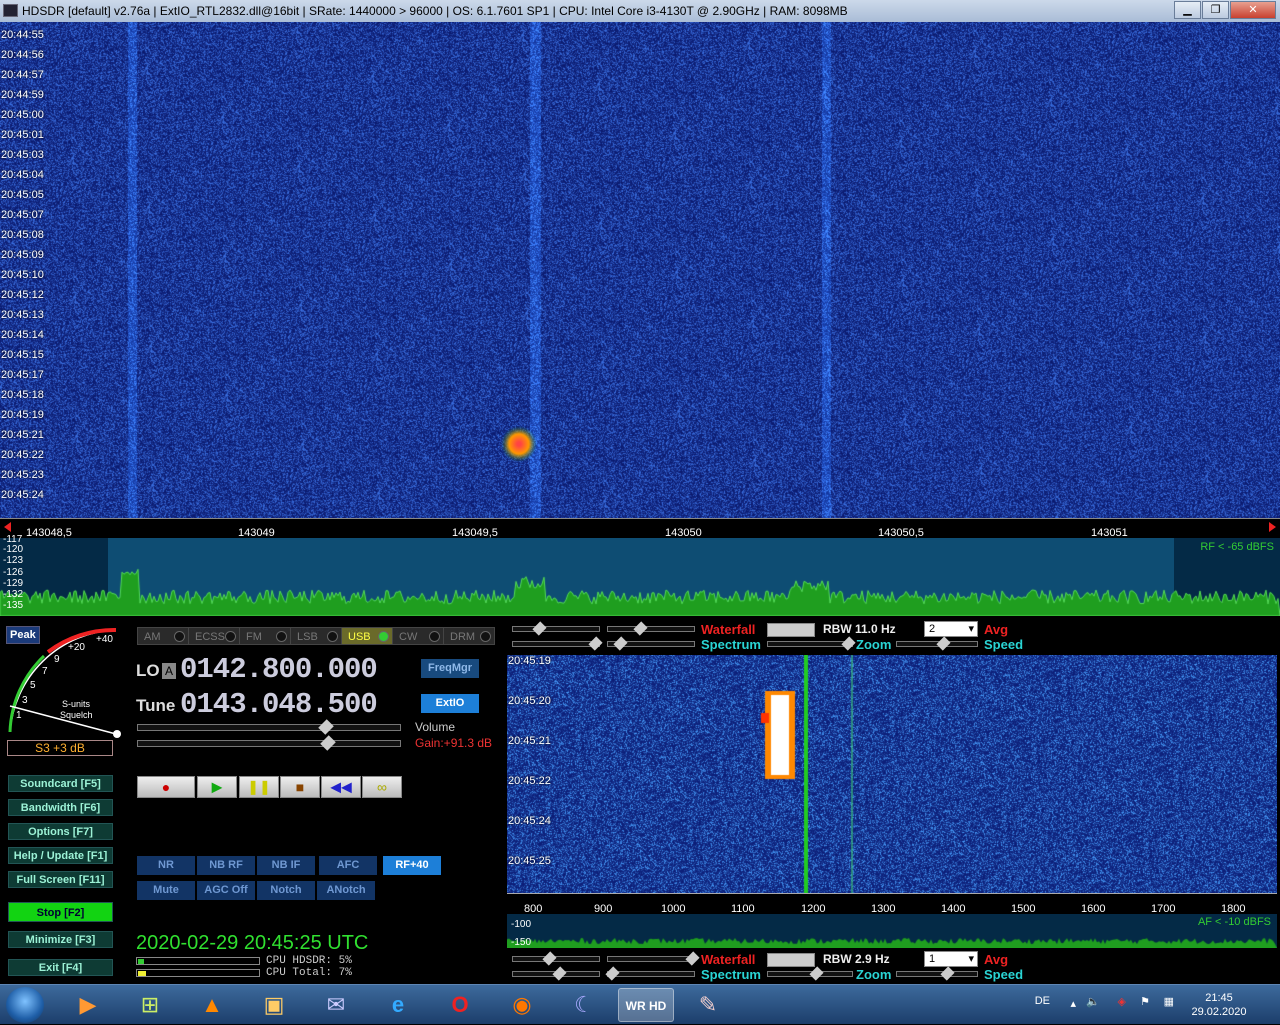 Image resolution: width=1280 pixels, height=1025 pixels. Describe the element at coordinates (791, 630) in the screenshot. I see `rf-rbw-spinner` at that location.